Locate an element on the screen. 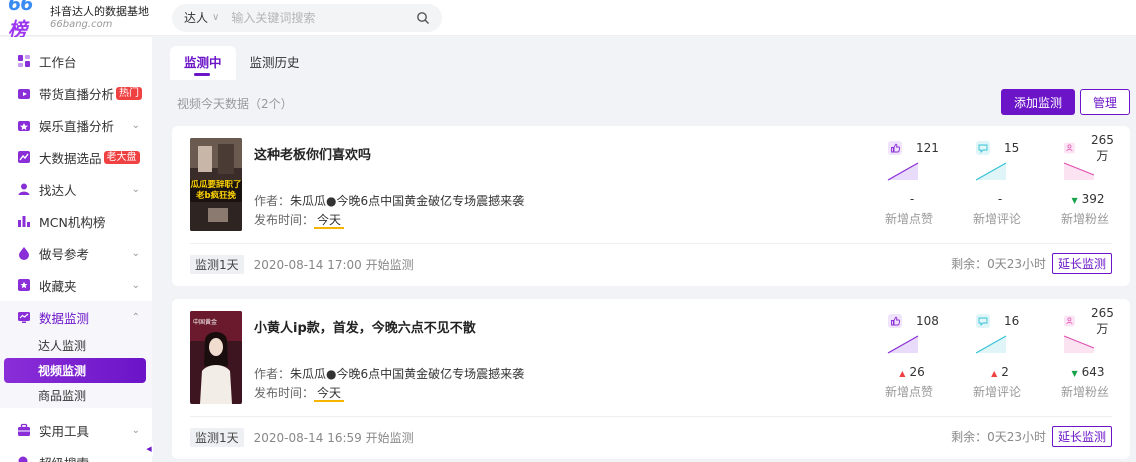 This screenshot has width=1136, height=462. sidebar-subitem-influencer-monitor: 达人监测 is located at coordinates (76, 345).